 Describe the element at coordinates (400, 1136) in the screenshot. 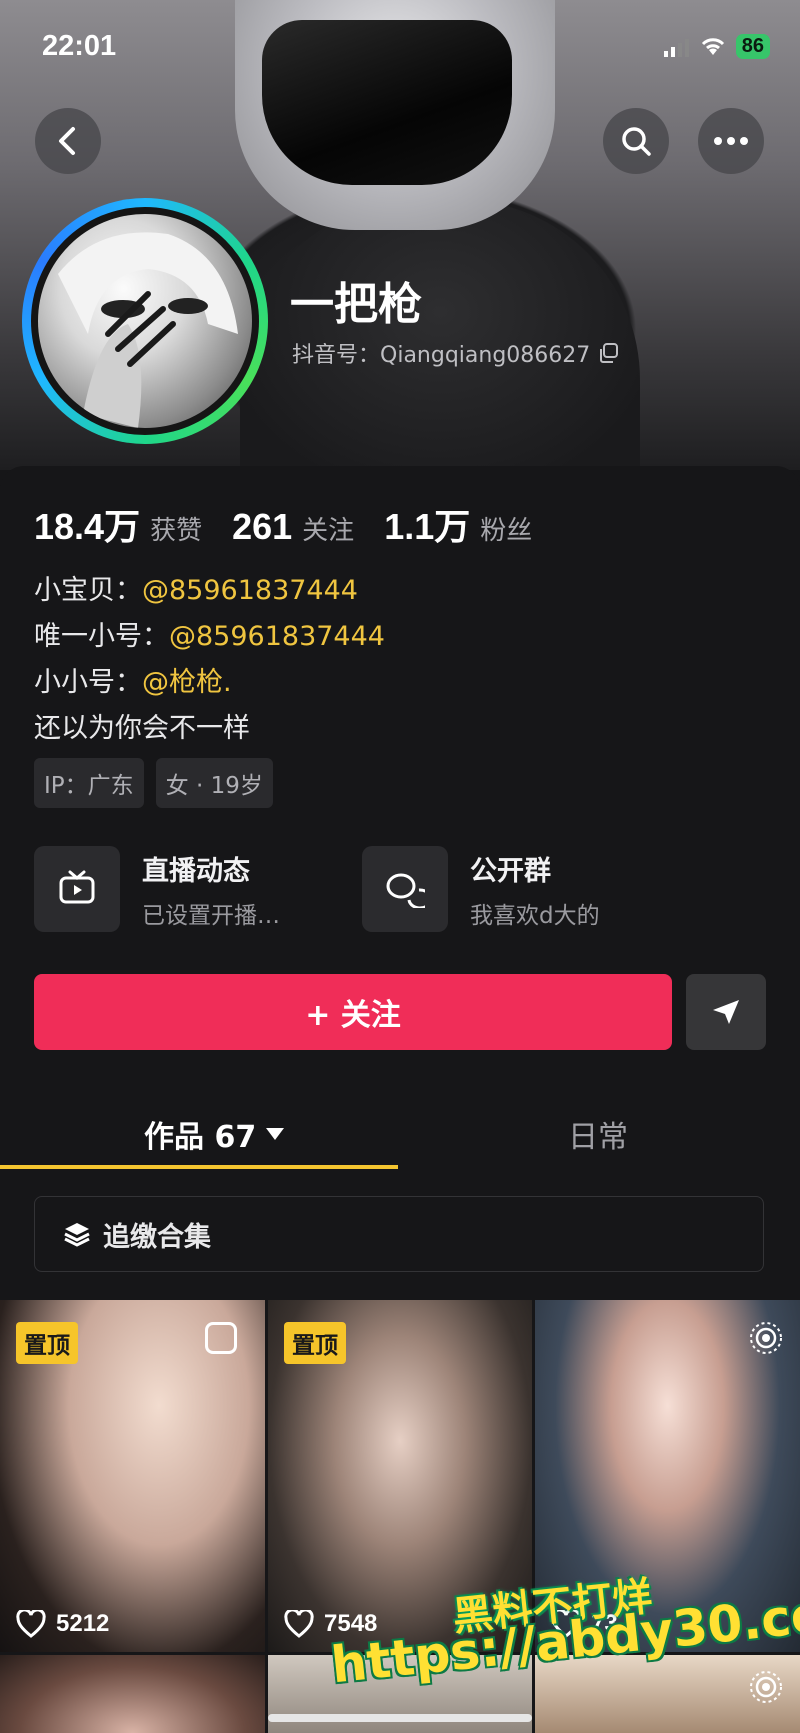

I see `content-tabs: 作品 67 日常` at that location.